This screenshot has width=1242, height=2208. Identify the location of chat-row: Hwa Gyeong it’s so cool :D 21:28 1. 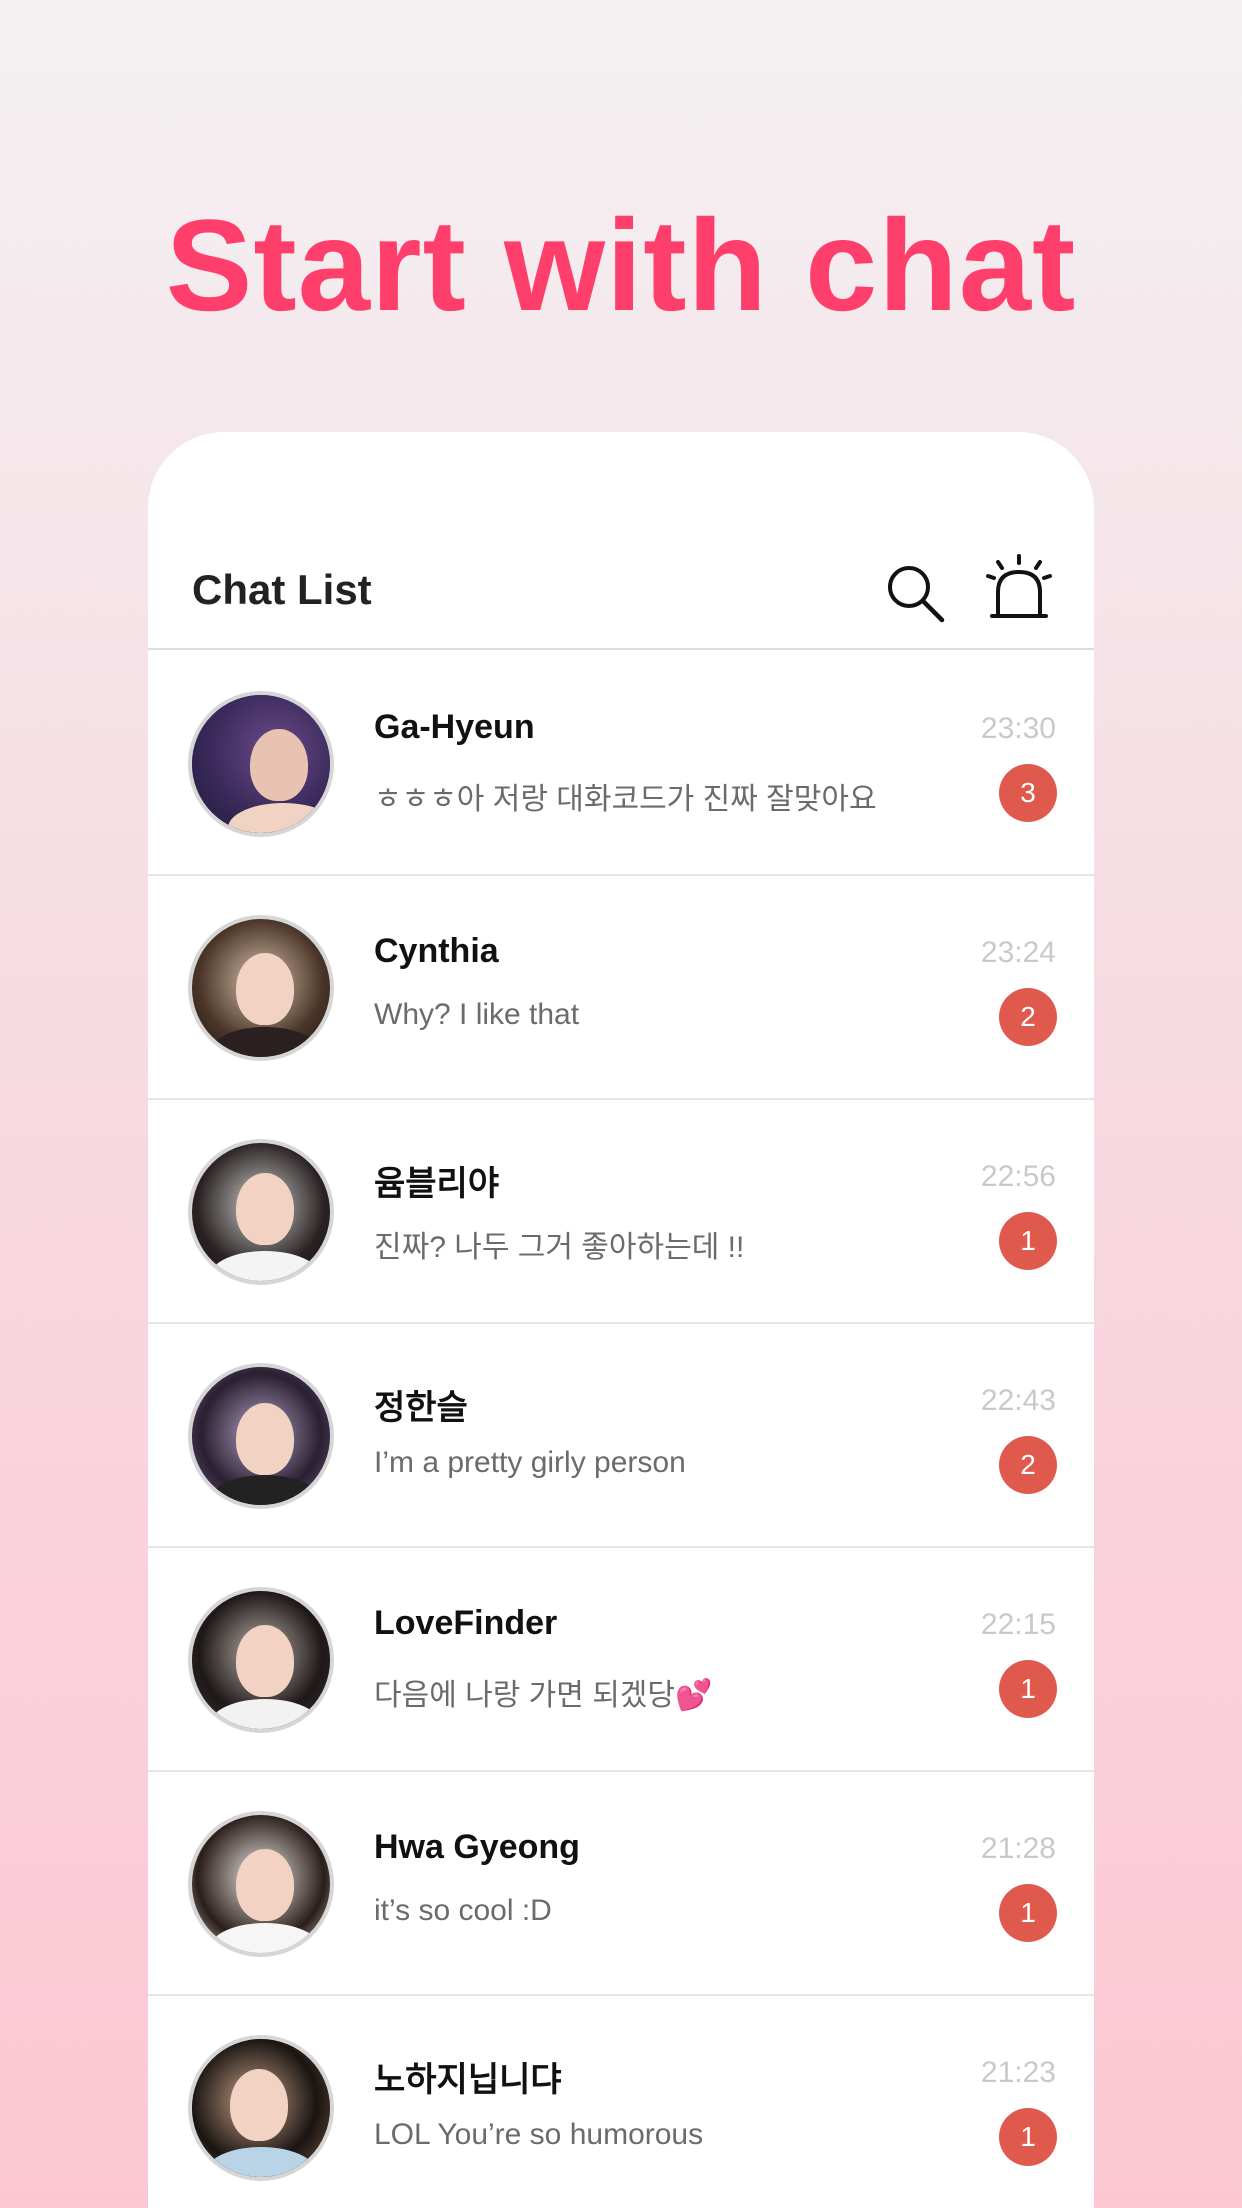
(621, 1884).